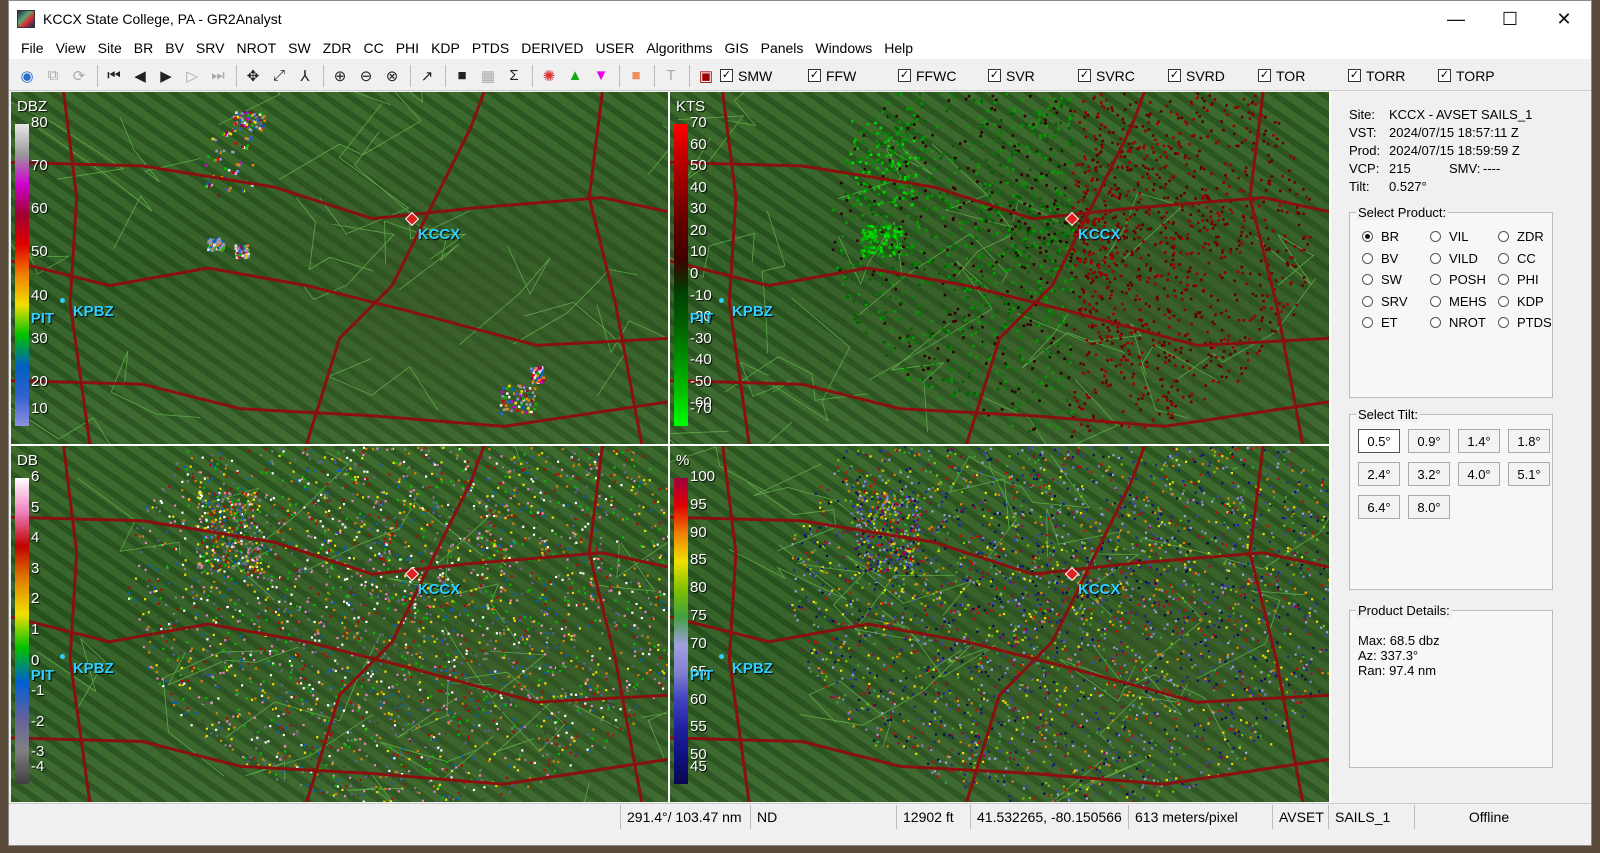  I want to click on menu-nrot: NROT, so click(256, 48).